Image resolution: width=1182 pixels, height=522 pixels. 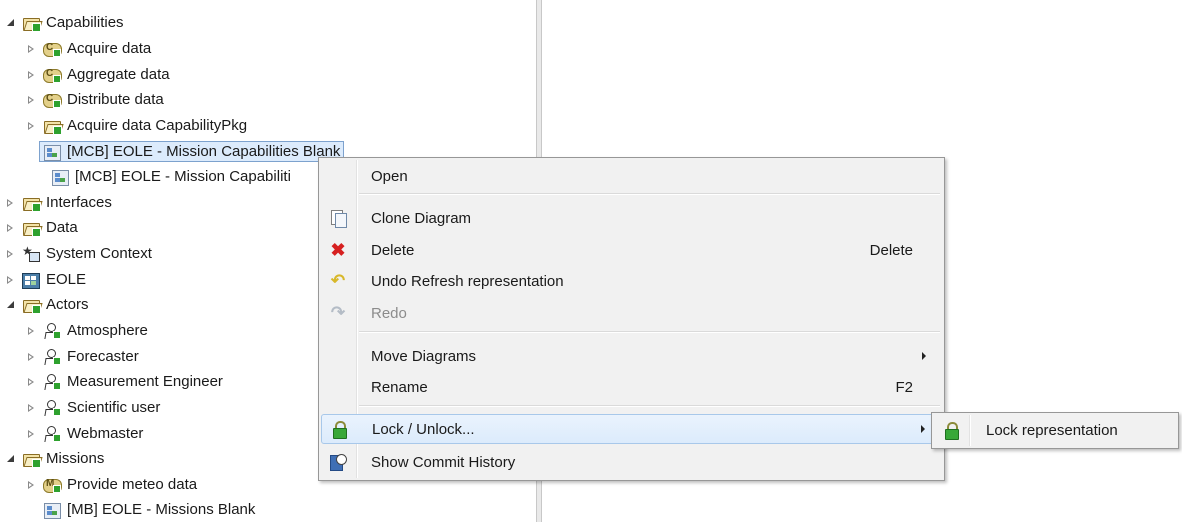 I want to click on system-context-icon, so click(x=31, y=253).